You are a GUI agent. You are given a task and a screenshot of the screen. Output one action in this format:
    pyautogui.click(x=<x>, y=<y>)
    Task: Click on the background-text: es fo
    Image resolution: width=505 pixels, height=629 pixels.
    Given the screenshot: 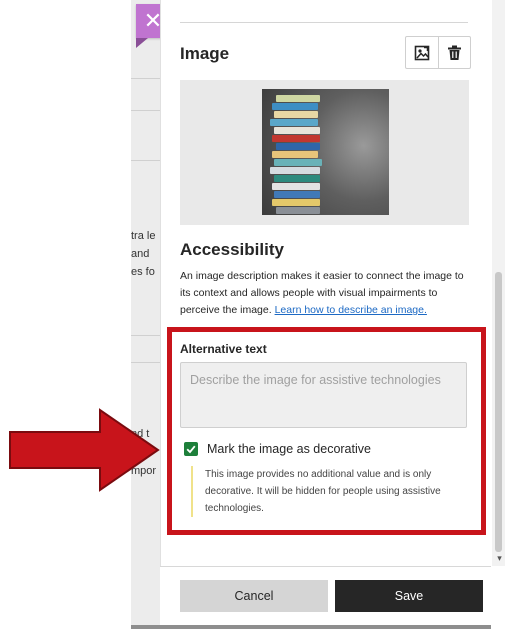 What is the action you would take?
    pyautogui.click(x=143, y=272)
    